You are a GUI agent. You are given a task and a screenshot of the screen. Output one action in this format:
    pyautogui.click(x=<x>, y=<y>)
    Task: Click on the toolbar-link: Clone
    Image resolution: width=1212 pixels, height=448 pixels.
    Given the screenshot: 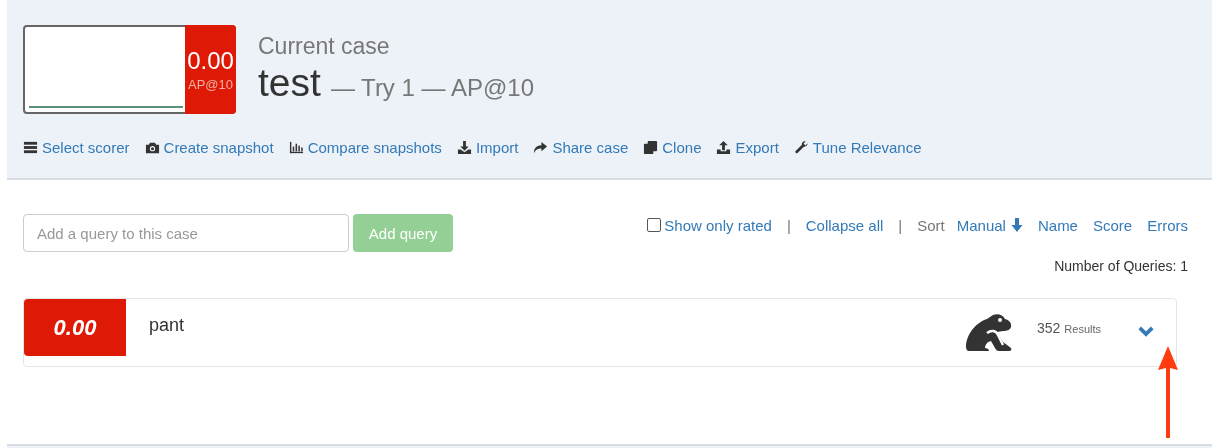 What is the action you would take?
    pyautogui.click(x=672, y=147)
    